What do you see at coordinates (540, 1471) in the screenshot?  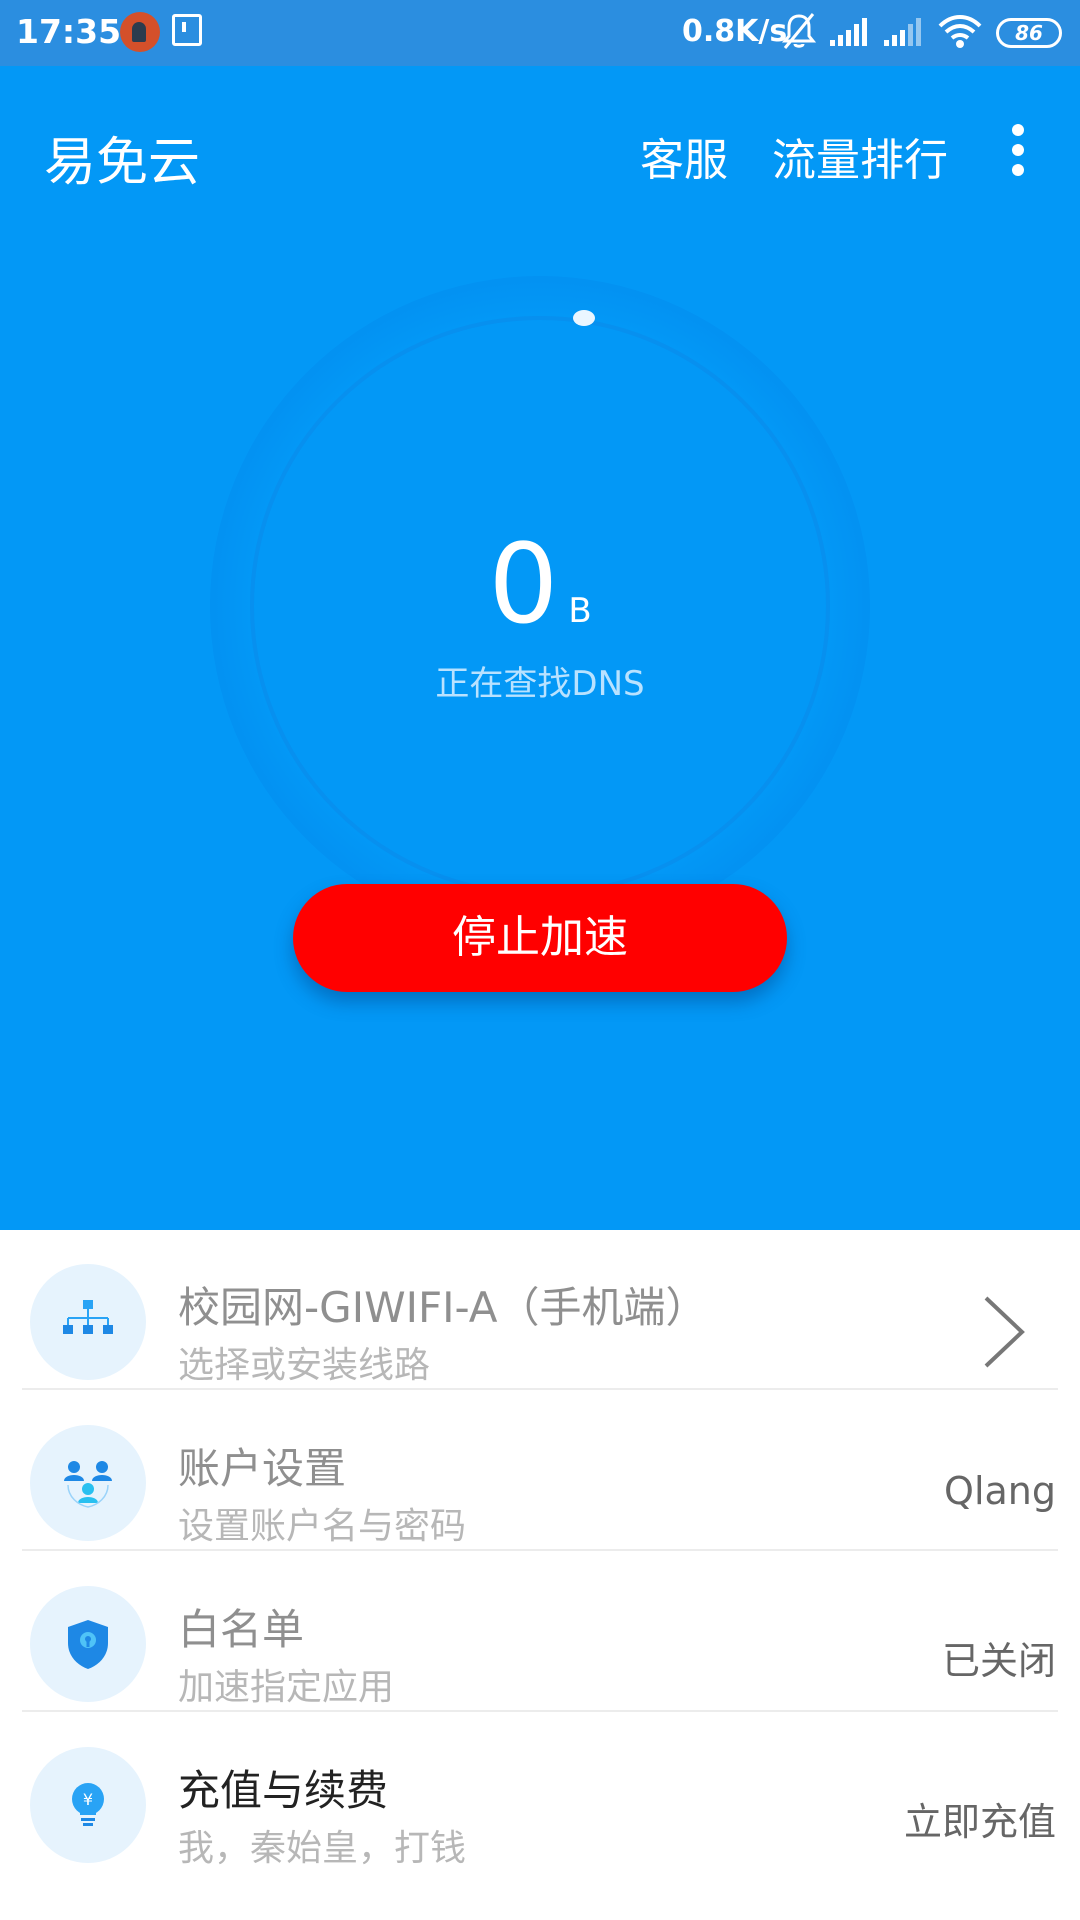 I see `account-settings-item: 账户设置 设置账户名与密码 Qlang` at bounding box center [540, 1471].